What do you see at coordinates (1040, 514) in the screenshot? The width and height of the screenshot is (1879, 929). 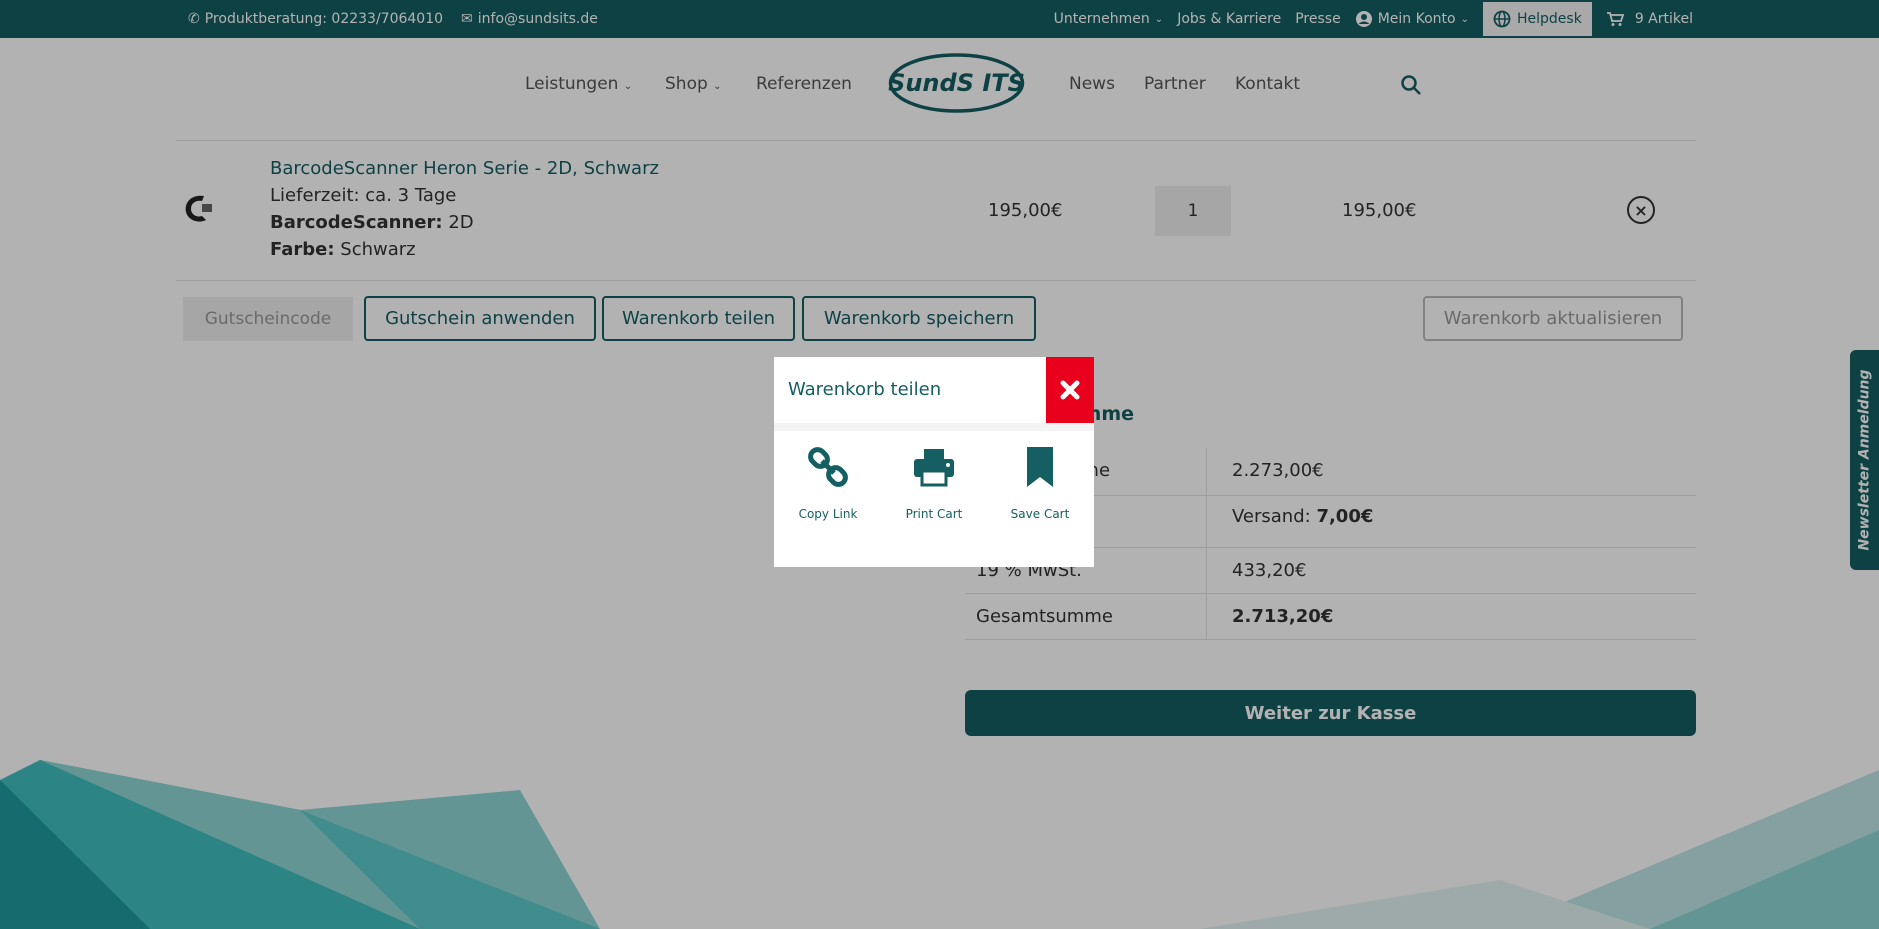 I see `option-label: Save Cart` at bounding box center [1040, 514].